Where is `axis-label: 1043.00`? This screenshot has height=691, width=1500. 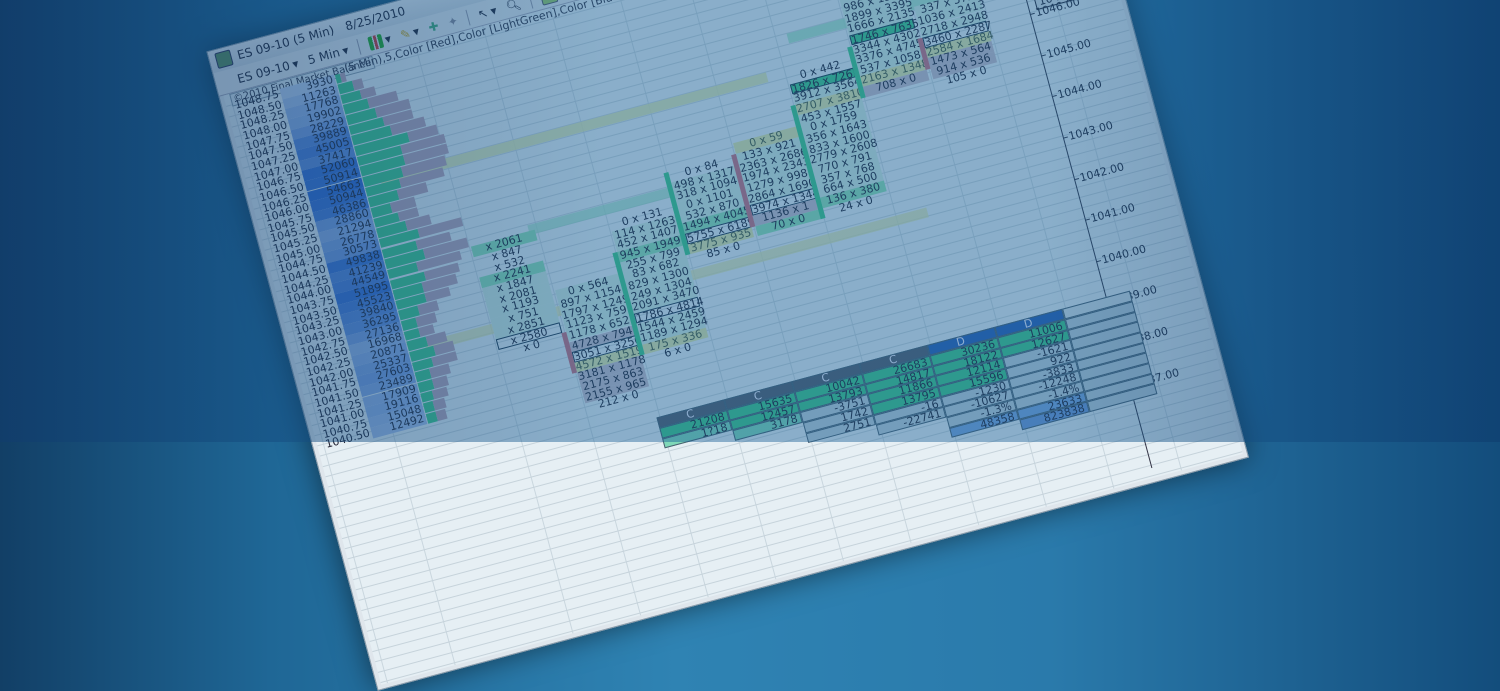
axis-label: 1043.00 is located at coordinates (1091, 130).